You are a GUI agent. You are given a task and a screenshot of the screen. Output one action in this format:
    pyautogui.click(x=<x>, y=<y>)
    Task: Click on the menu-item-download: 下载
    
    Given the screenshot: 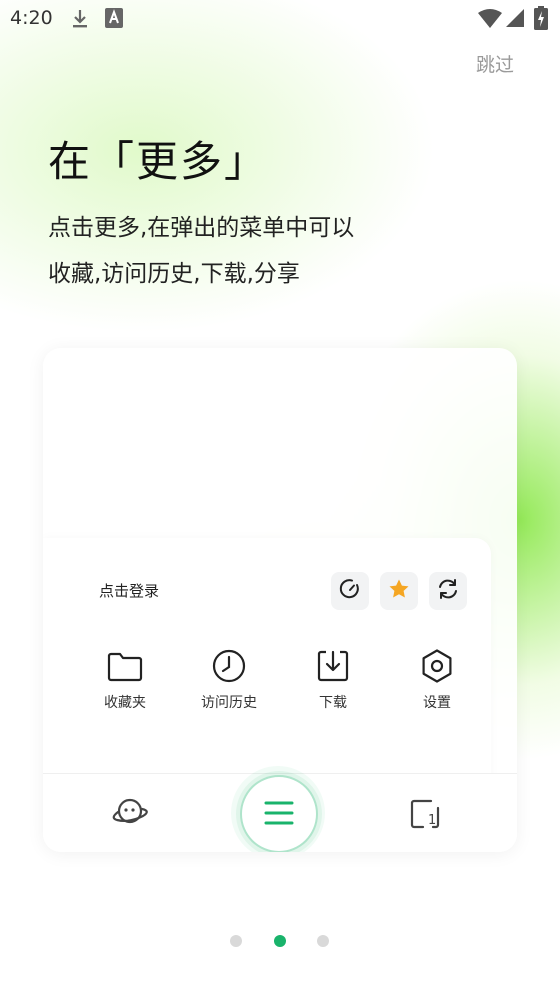 What is the action you would take?
    pyautogui.click(x=333, y=680)
    